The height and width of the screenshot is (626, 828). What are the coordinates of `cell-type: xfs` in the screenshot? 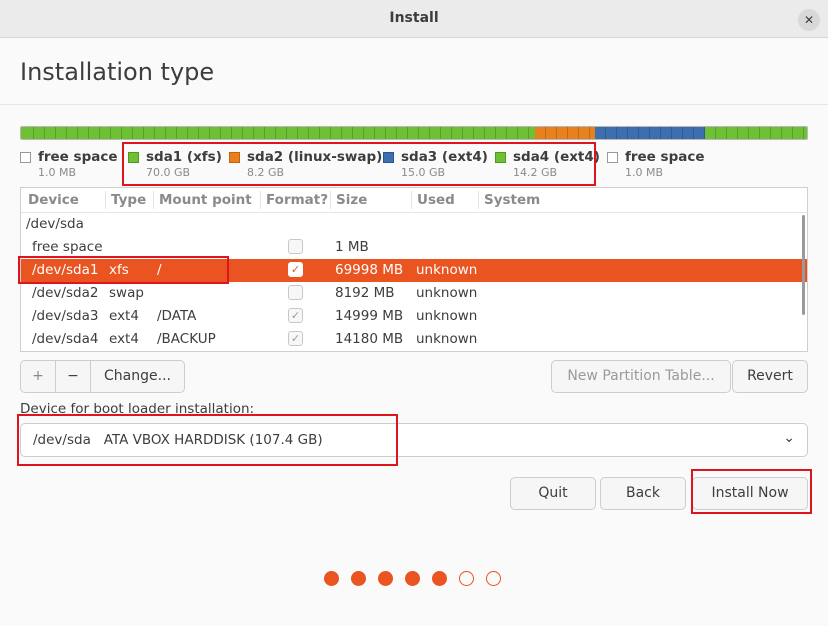 It's located at (119, 270).